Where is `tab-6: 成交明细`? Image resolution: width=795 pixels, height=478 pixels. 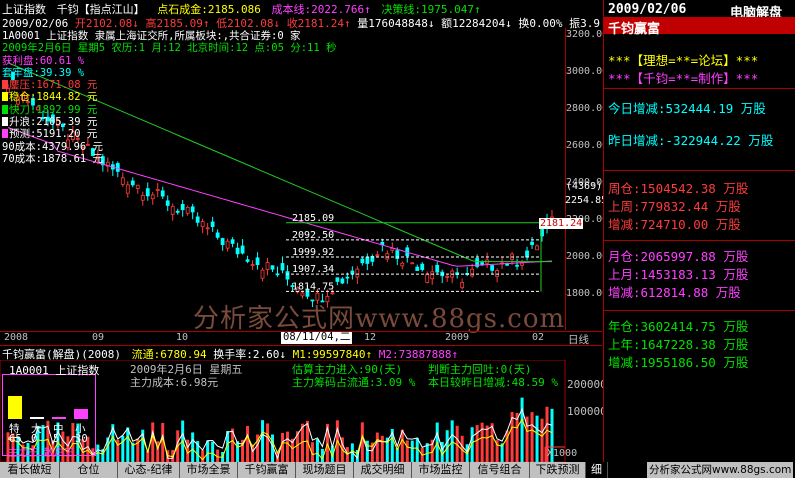
tab-6: 成交明细 is located at coordinates (383, 470).